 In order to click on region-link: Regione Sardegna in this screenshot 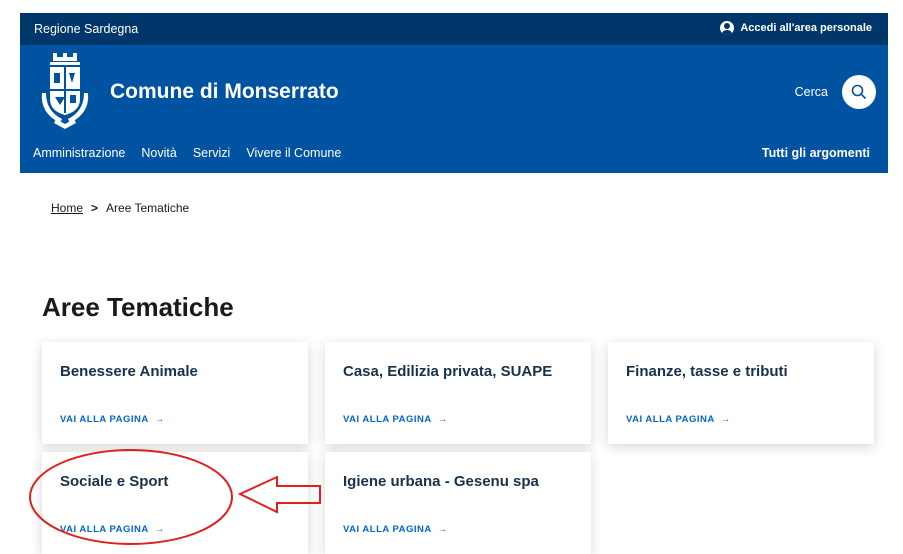, I will do `click(86, 29)`.